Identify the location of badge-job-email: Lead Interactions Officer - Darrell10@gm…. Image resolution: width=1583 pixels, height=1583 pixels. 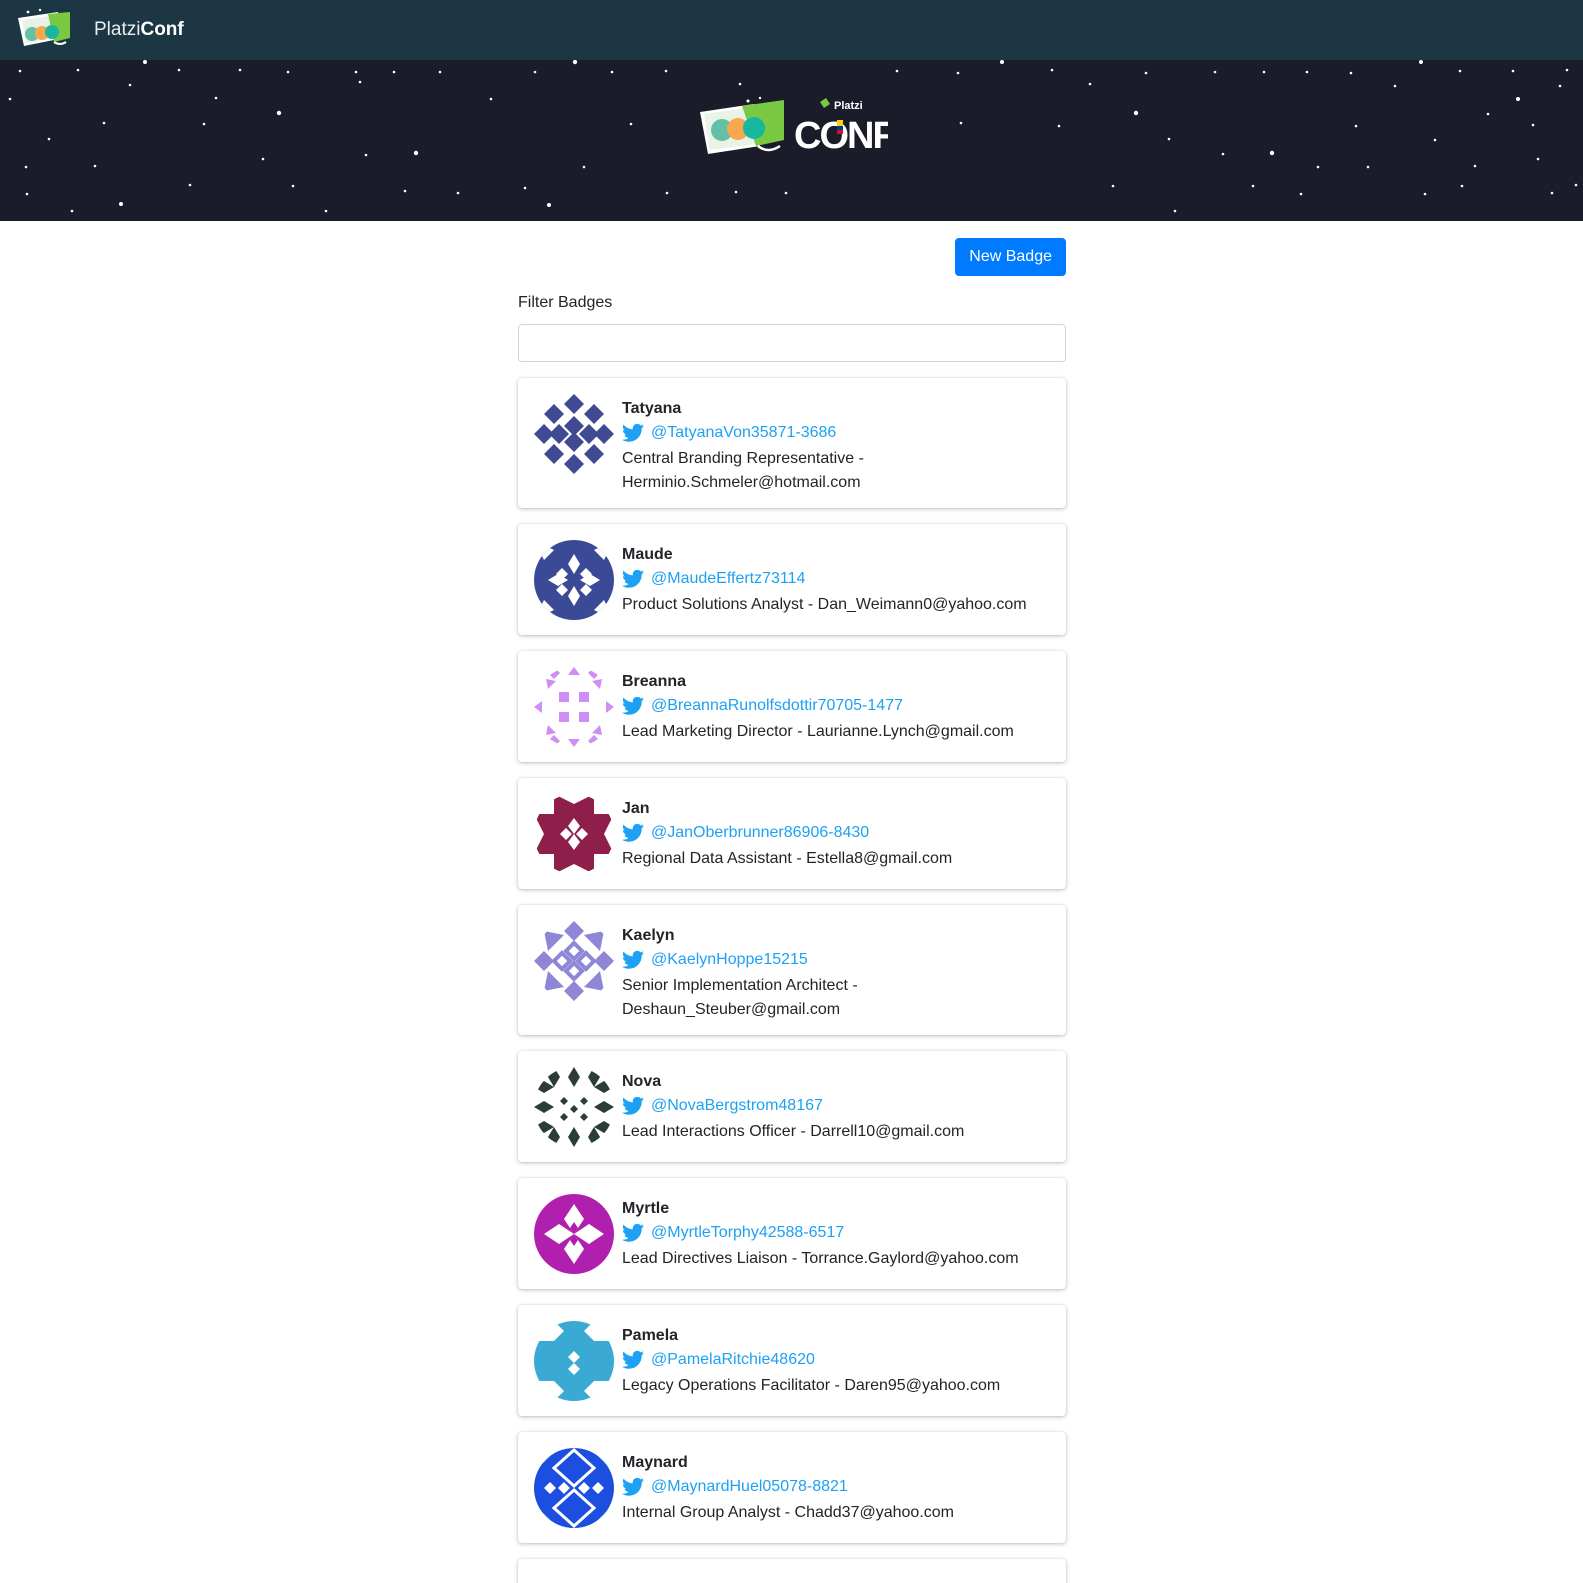
(793, 1131).